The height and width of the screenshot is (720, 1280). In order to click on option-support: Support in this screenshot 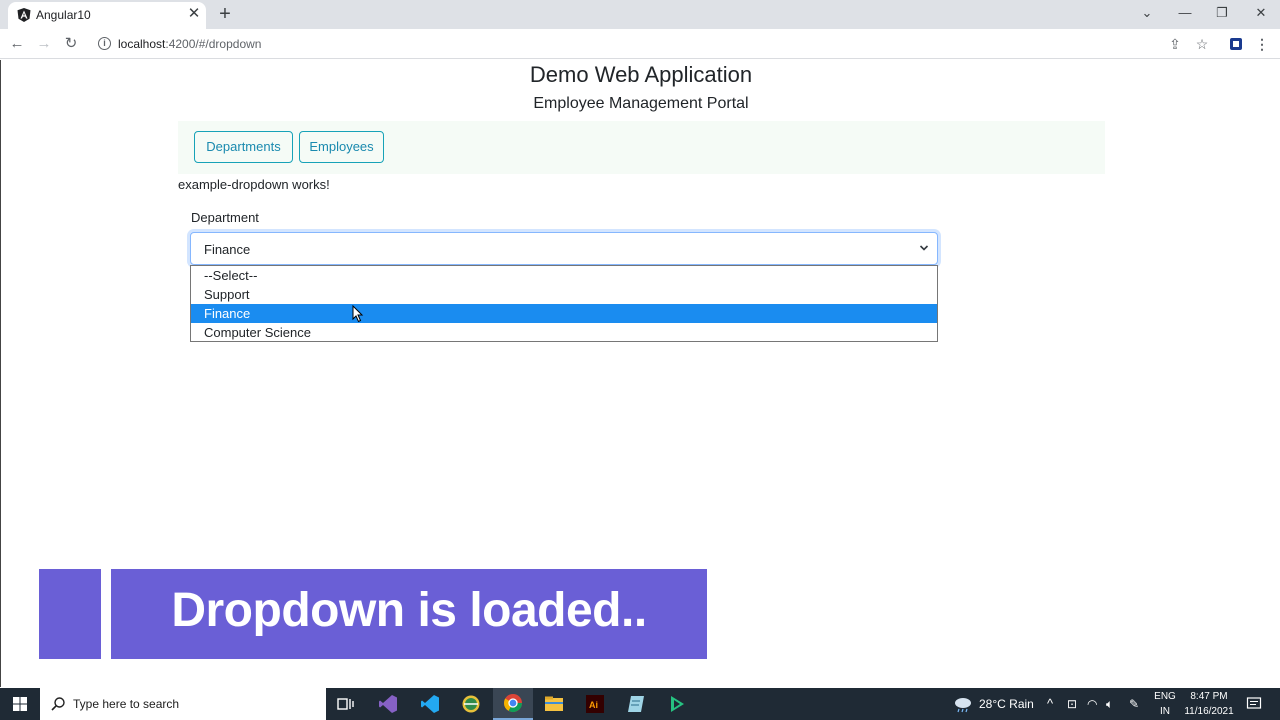, I will do `click(564, 294)`.